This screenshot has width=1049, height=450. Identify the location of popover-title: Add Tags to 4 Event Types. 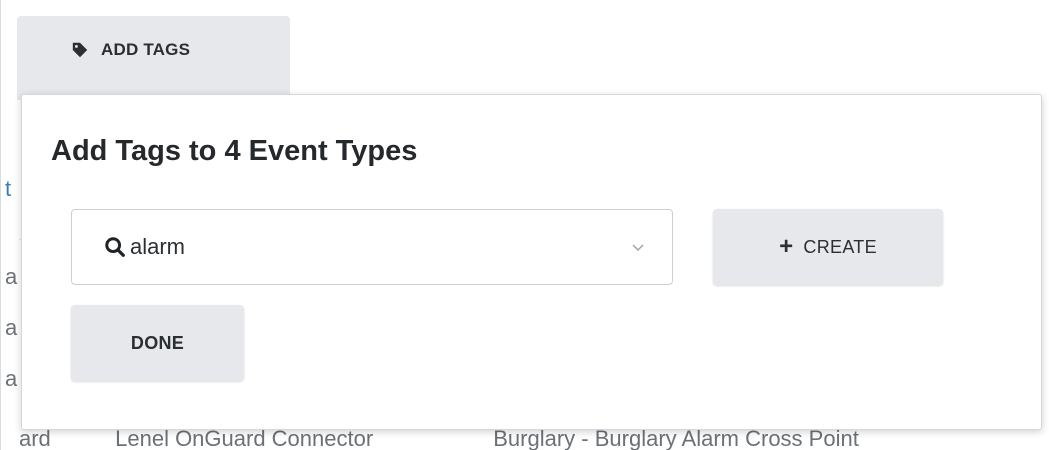
(234, 151).